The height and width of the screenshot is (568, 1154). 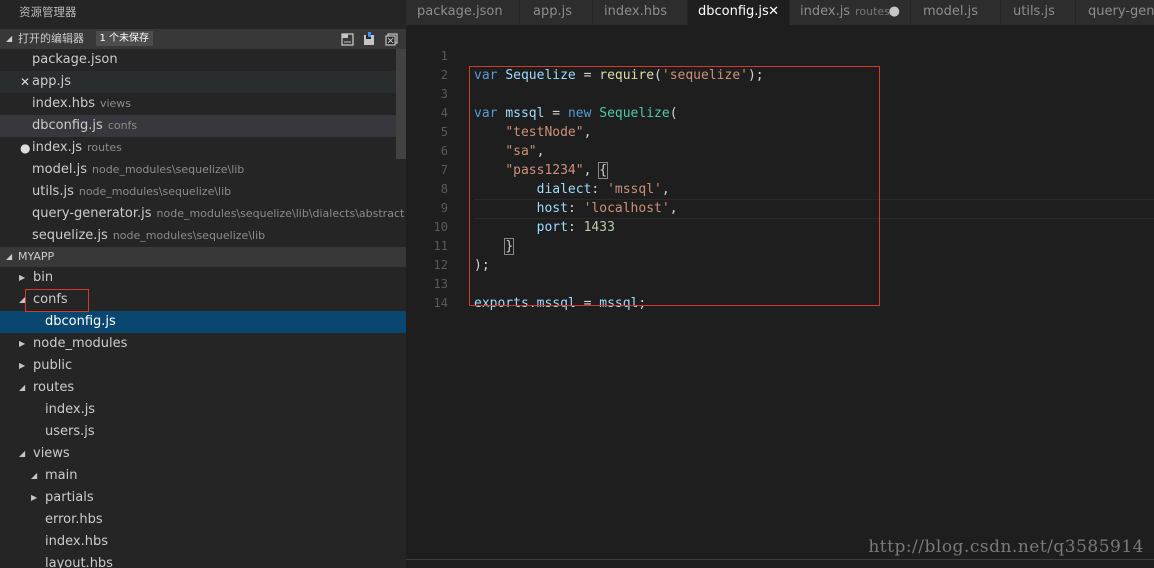 What do you see at coordinates (53, 191) in the screenshot?
I see `file-name: utils.js` at bounding box center [53, 191].